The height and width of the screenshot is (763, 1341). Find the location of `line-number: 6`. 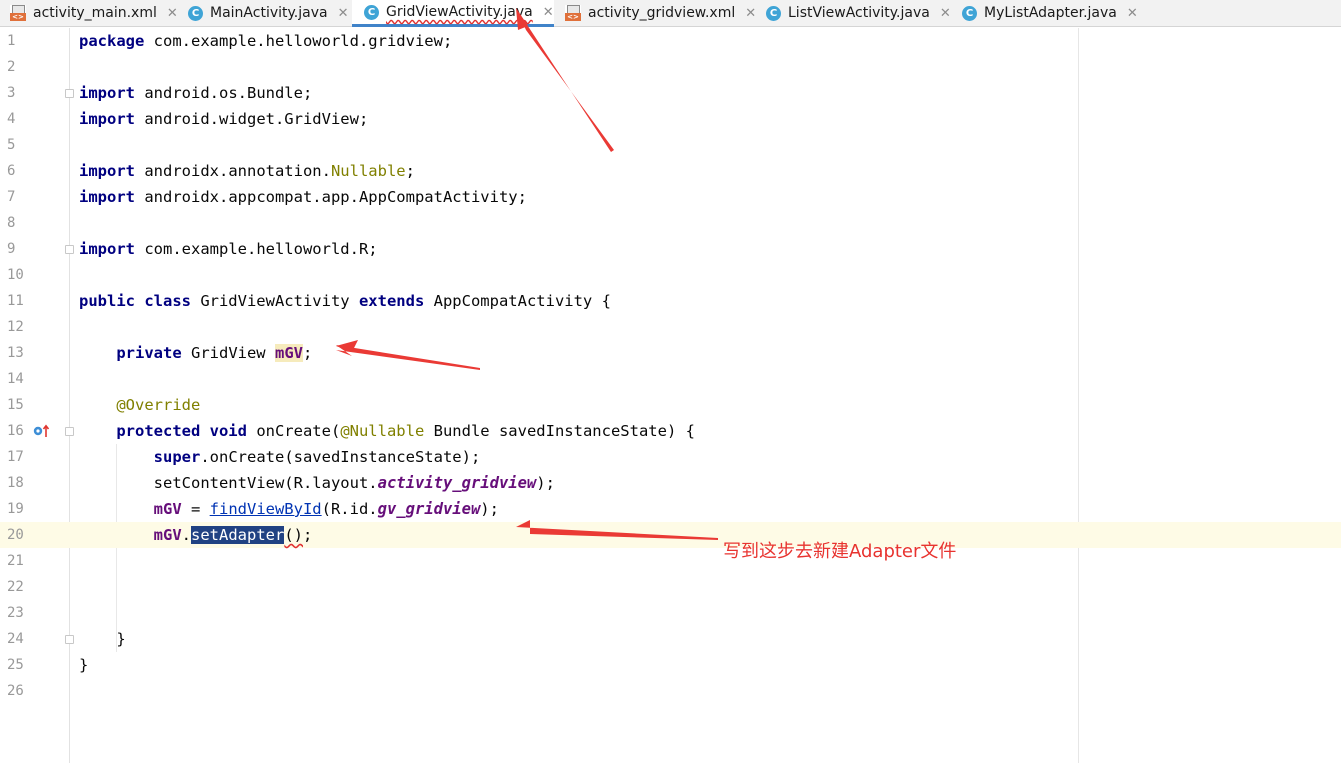

line-number: 6 is located at coordinates (11, 171).